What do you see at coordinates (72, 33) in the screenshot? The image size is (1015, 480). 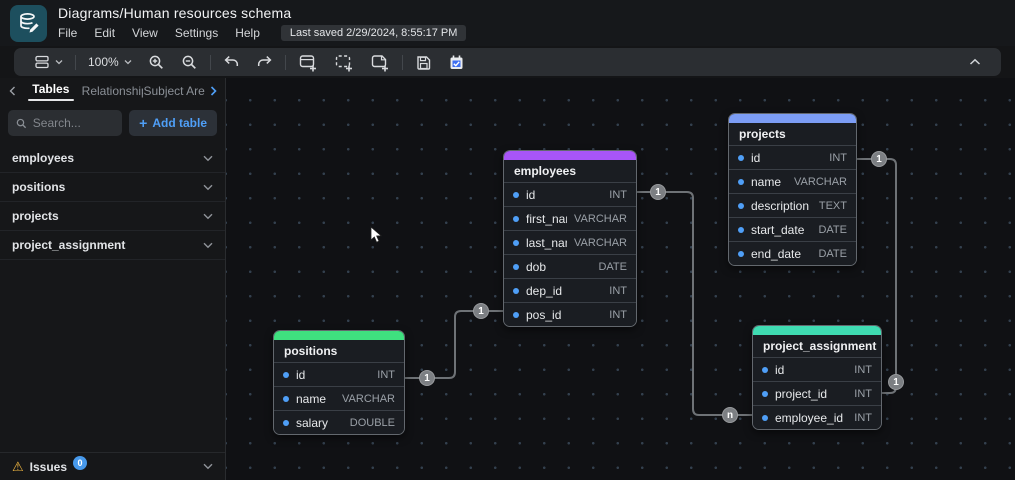 I see `menu-file: File` at bounding box center [72, 33].